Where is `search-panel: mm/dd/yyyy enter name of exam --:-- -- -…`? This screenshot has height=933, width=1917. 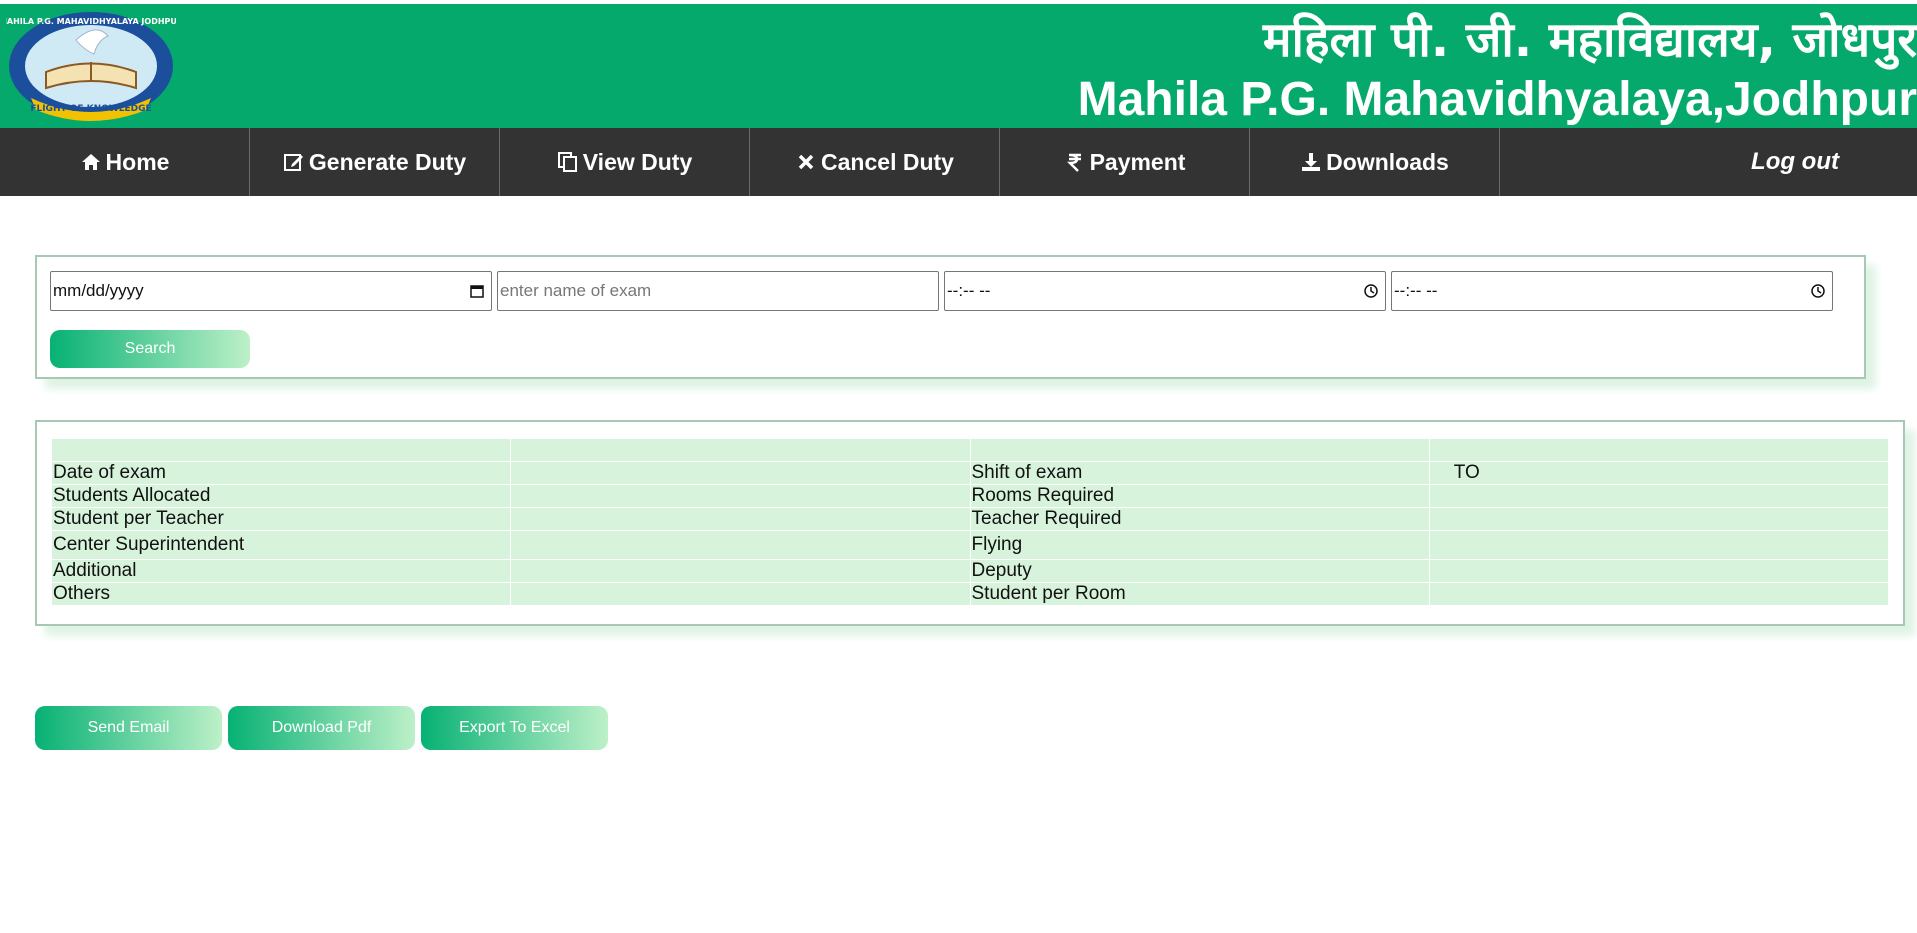 search-panel: mm/dd/yyyy enter name of exam --:-- -- -… is located at coordinates (950, 317).